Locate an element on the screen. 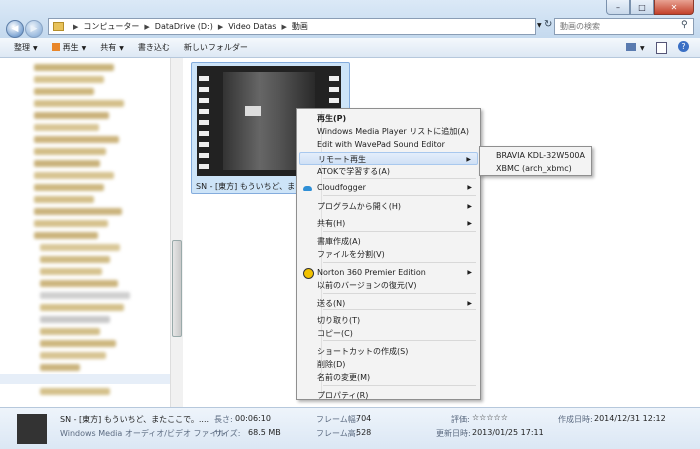 This screenshot has height=449, width=700. context-menu-item-label: 削除(D) is located at coordinates (331, 364).